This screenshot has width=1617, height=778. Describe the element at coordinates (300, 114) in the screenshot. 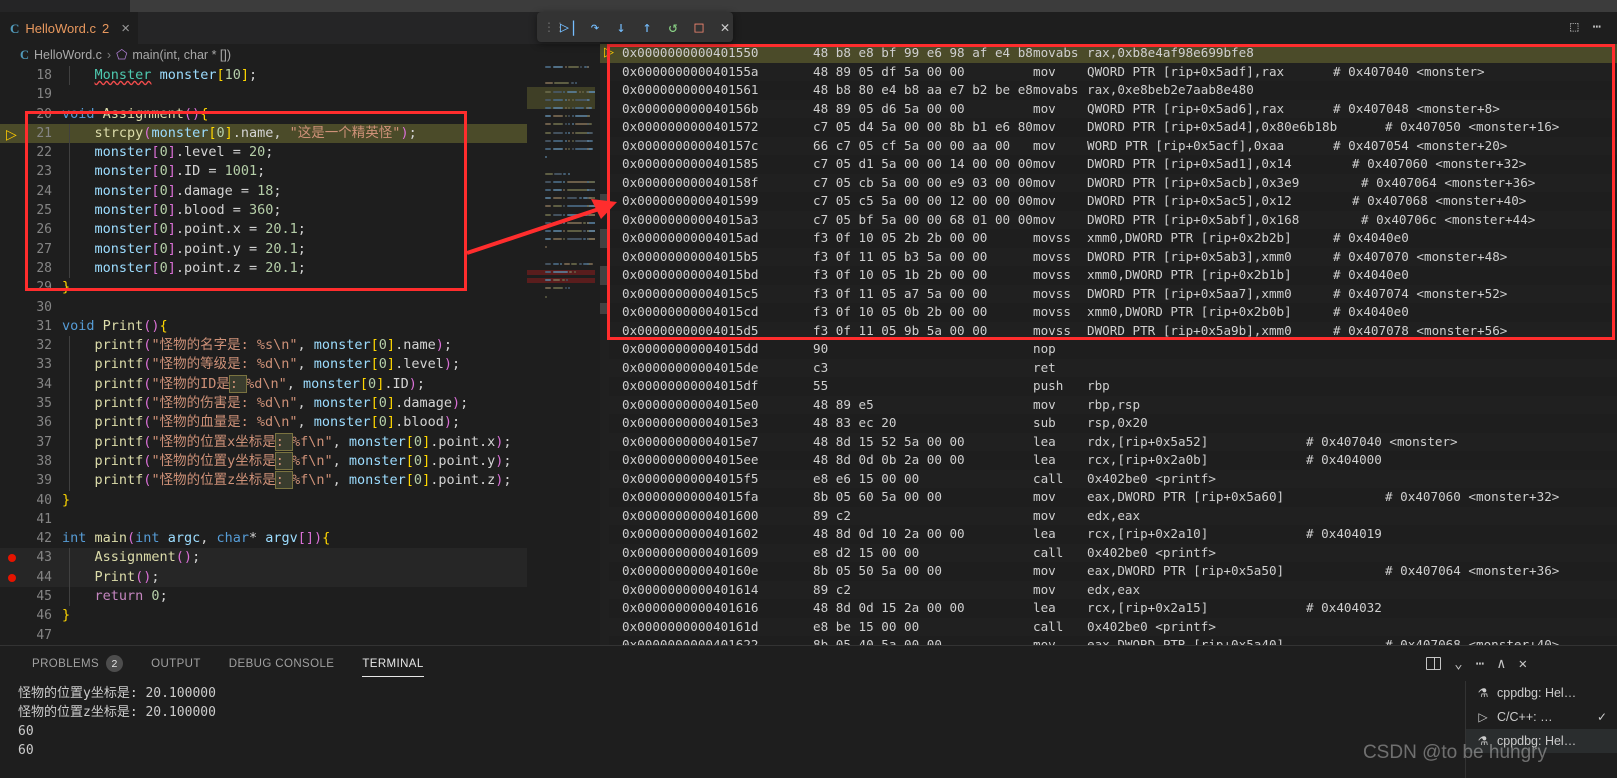

I see `code-line: 20 void Assignment(){` at that location.